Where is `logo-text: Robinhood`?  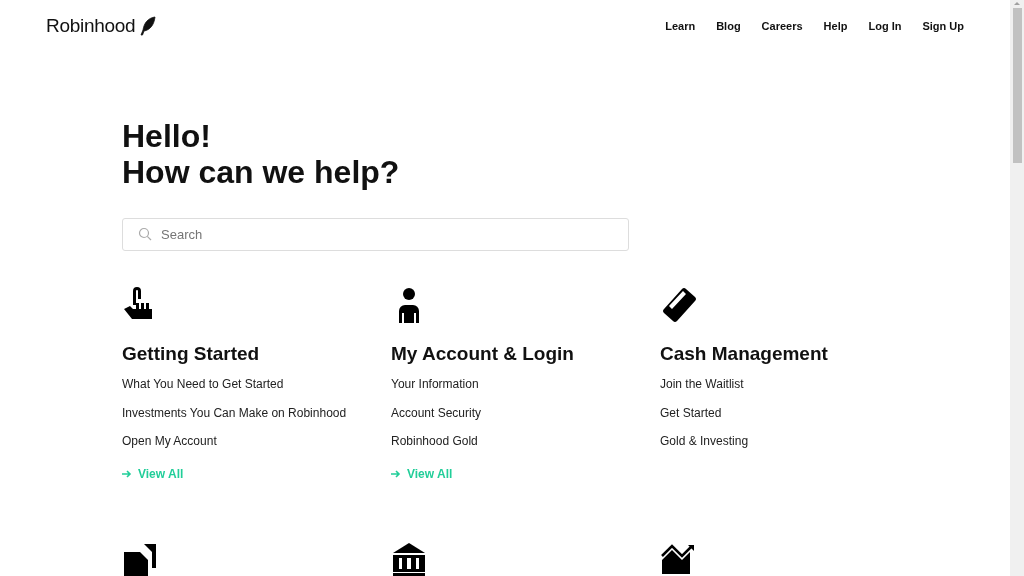
logo-text: Robinhood is located at coordinates (91, 26).